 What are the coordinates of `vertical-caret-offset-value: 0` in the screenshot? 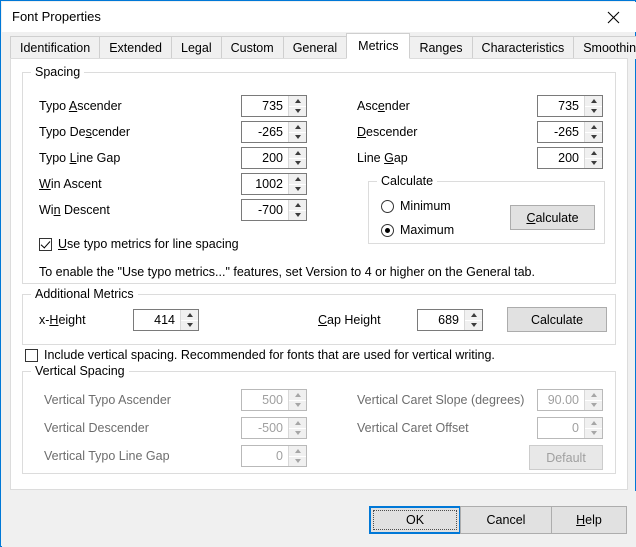 It's located at (575, 428).